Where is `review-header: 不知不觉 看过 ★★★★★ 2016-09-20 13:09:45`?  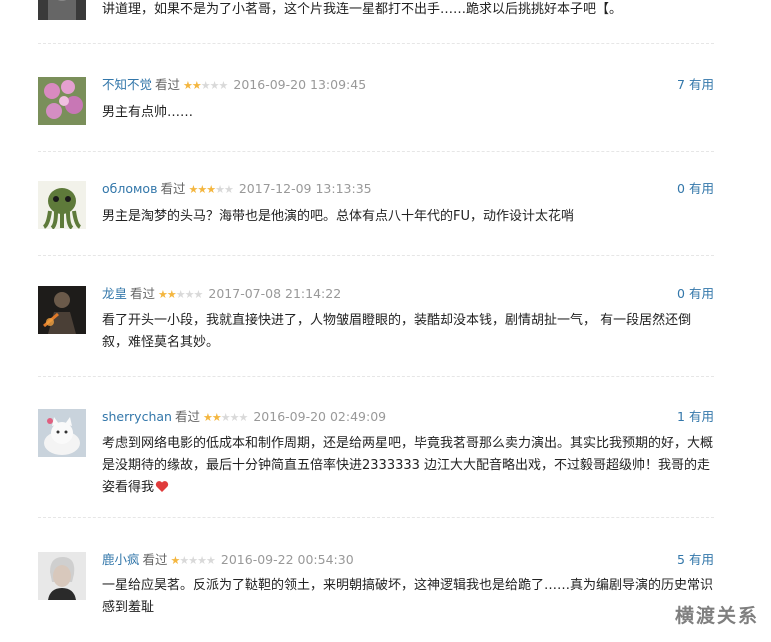 review-header: 不知不觉 看过 ★★★★★ 2016-09-20 13:09:45 is located at coordinates (234, 85).